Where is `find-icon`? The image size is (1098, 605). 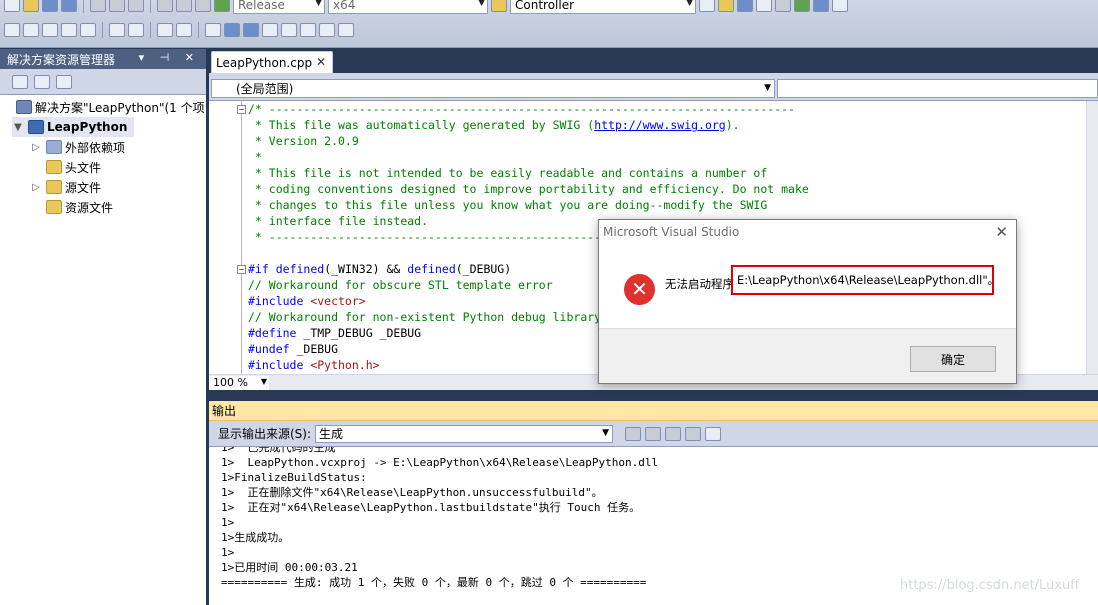 find-icon is located at coordinates (707, 6).